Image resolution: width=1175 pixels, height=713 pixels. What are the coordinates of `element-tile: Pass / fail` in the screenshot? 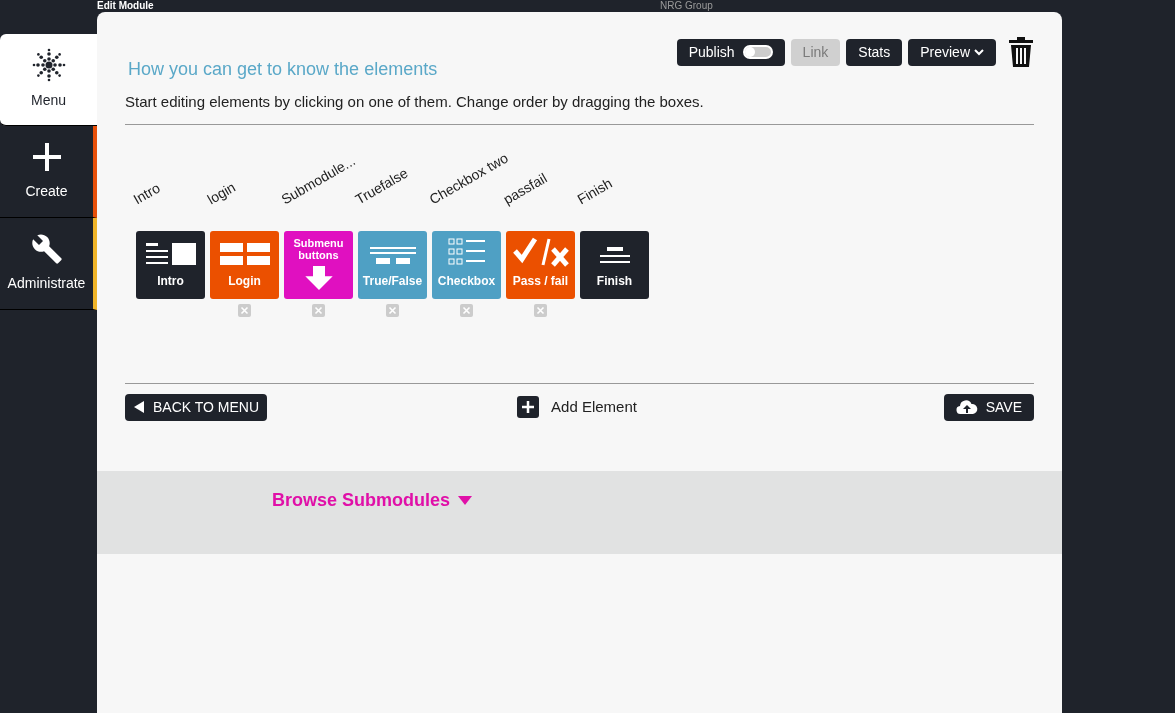 It's located at (540, 264).